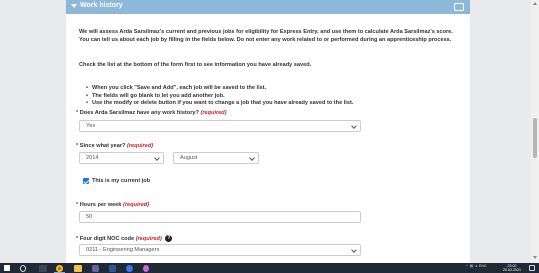 The image size is (539, 273). What do you see at coordinates (483, 266) in the screenshot?
I see `language-indicator: ENG` at bounding box center [483, 266].